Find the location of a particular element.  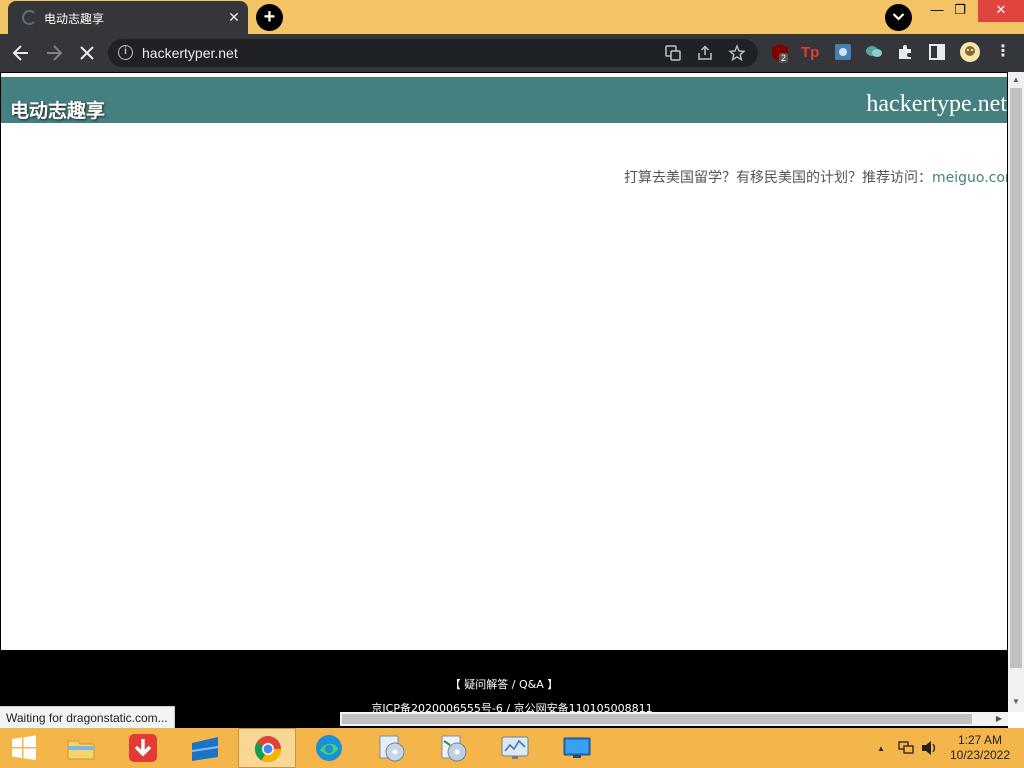

tab-close-icon: ✕ is located at coordinates (234, 17).